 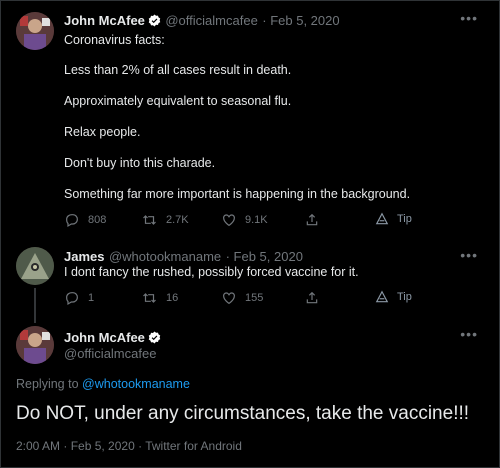 I want to click on retweet-count: 2.7K, so click(x=177, y=220).